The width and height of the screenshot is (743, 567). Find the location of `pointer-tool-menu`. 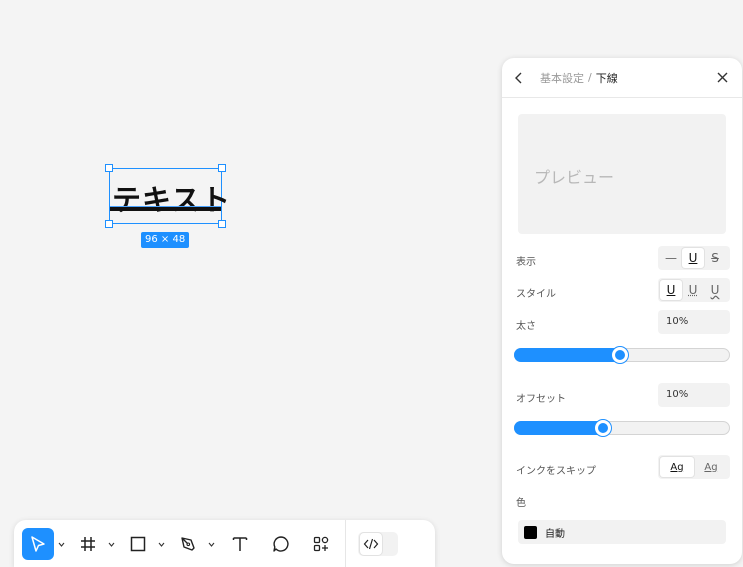

pointer-tool-menu is located at coordinates (61, 544).